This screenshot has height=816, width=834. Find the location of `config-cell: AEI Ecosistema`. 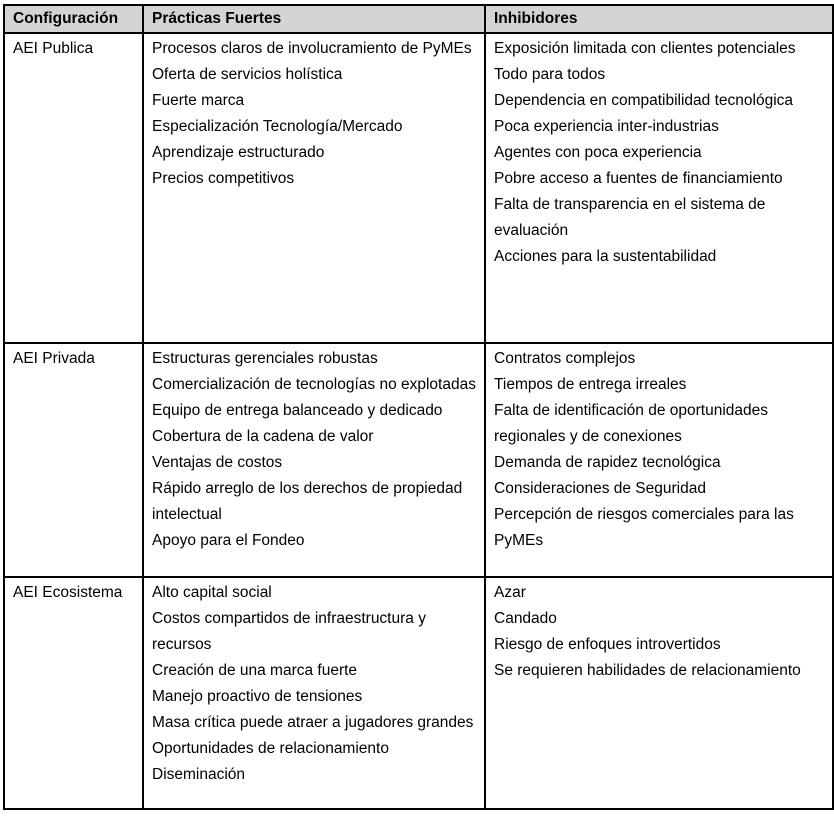

config-cell: AEI Ecosistema is located at coordinates (73, 693).